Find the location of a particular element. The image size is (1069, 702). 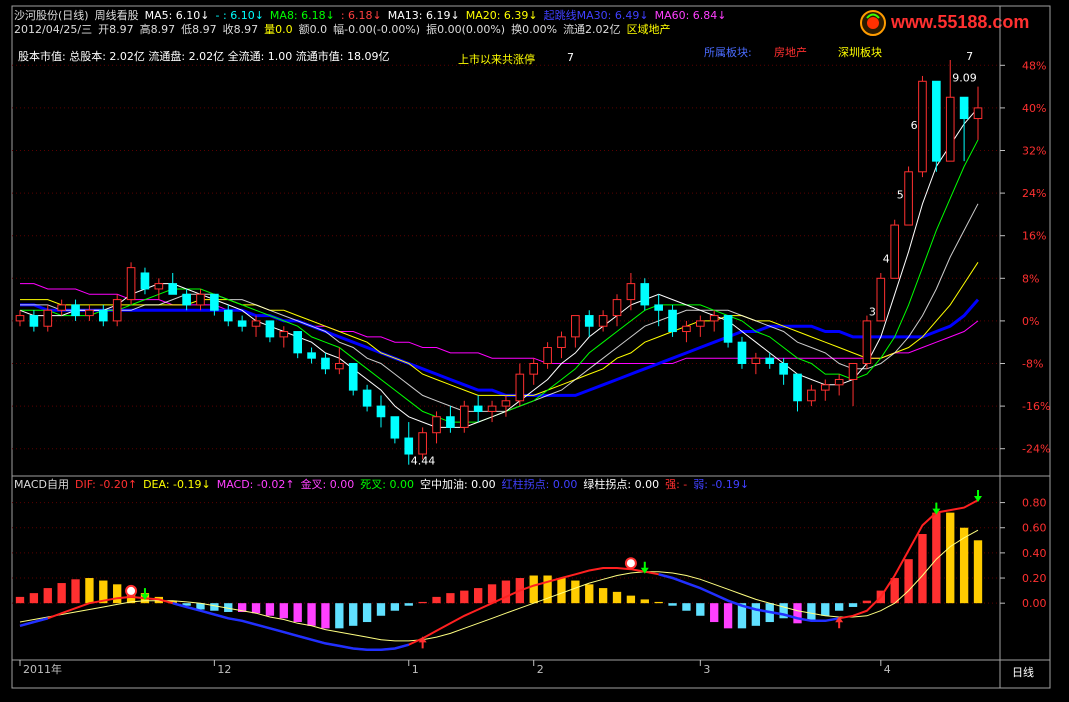

macd-axis-label: 0.20 is located at coordinates (1034, 578).